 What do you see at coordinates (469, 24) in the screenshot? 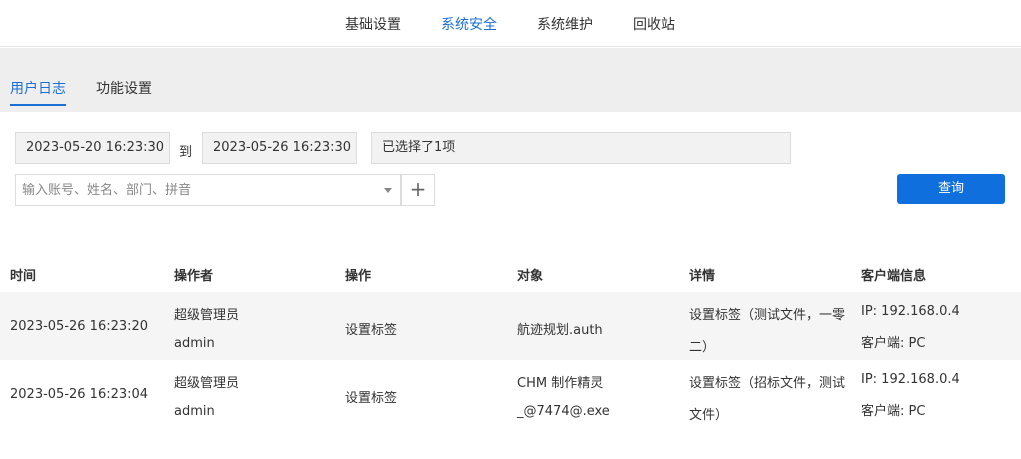
I see `tab-system-security: 系统安全` at bounding box center [469, 24].